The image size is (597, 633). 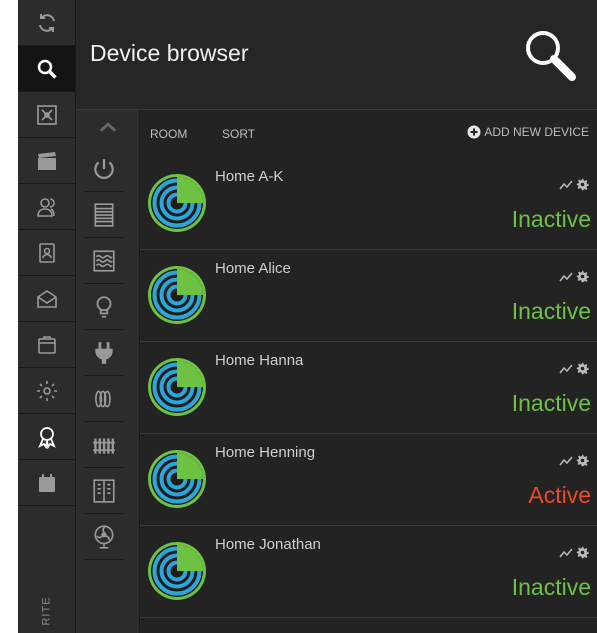 I want to click on list-header: ROOM SORT ADD NEW DEVICE, so click(x=368, y=134).